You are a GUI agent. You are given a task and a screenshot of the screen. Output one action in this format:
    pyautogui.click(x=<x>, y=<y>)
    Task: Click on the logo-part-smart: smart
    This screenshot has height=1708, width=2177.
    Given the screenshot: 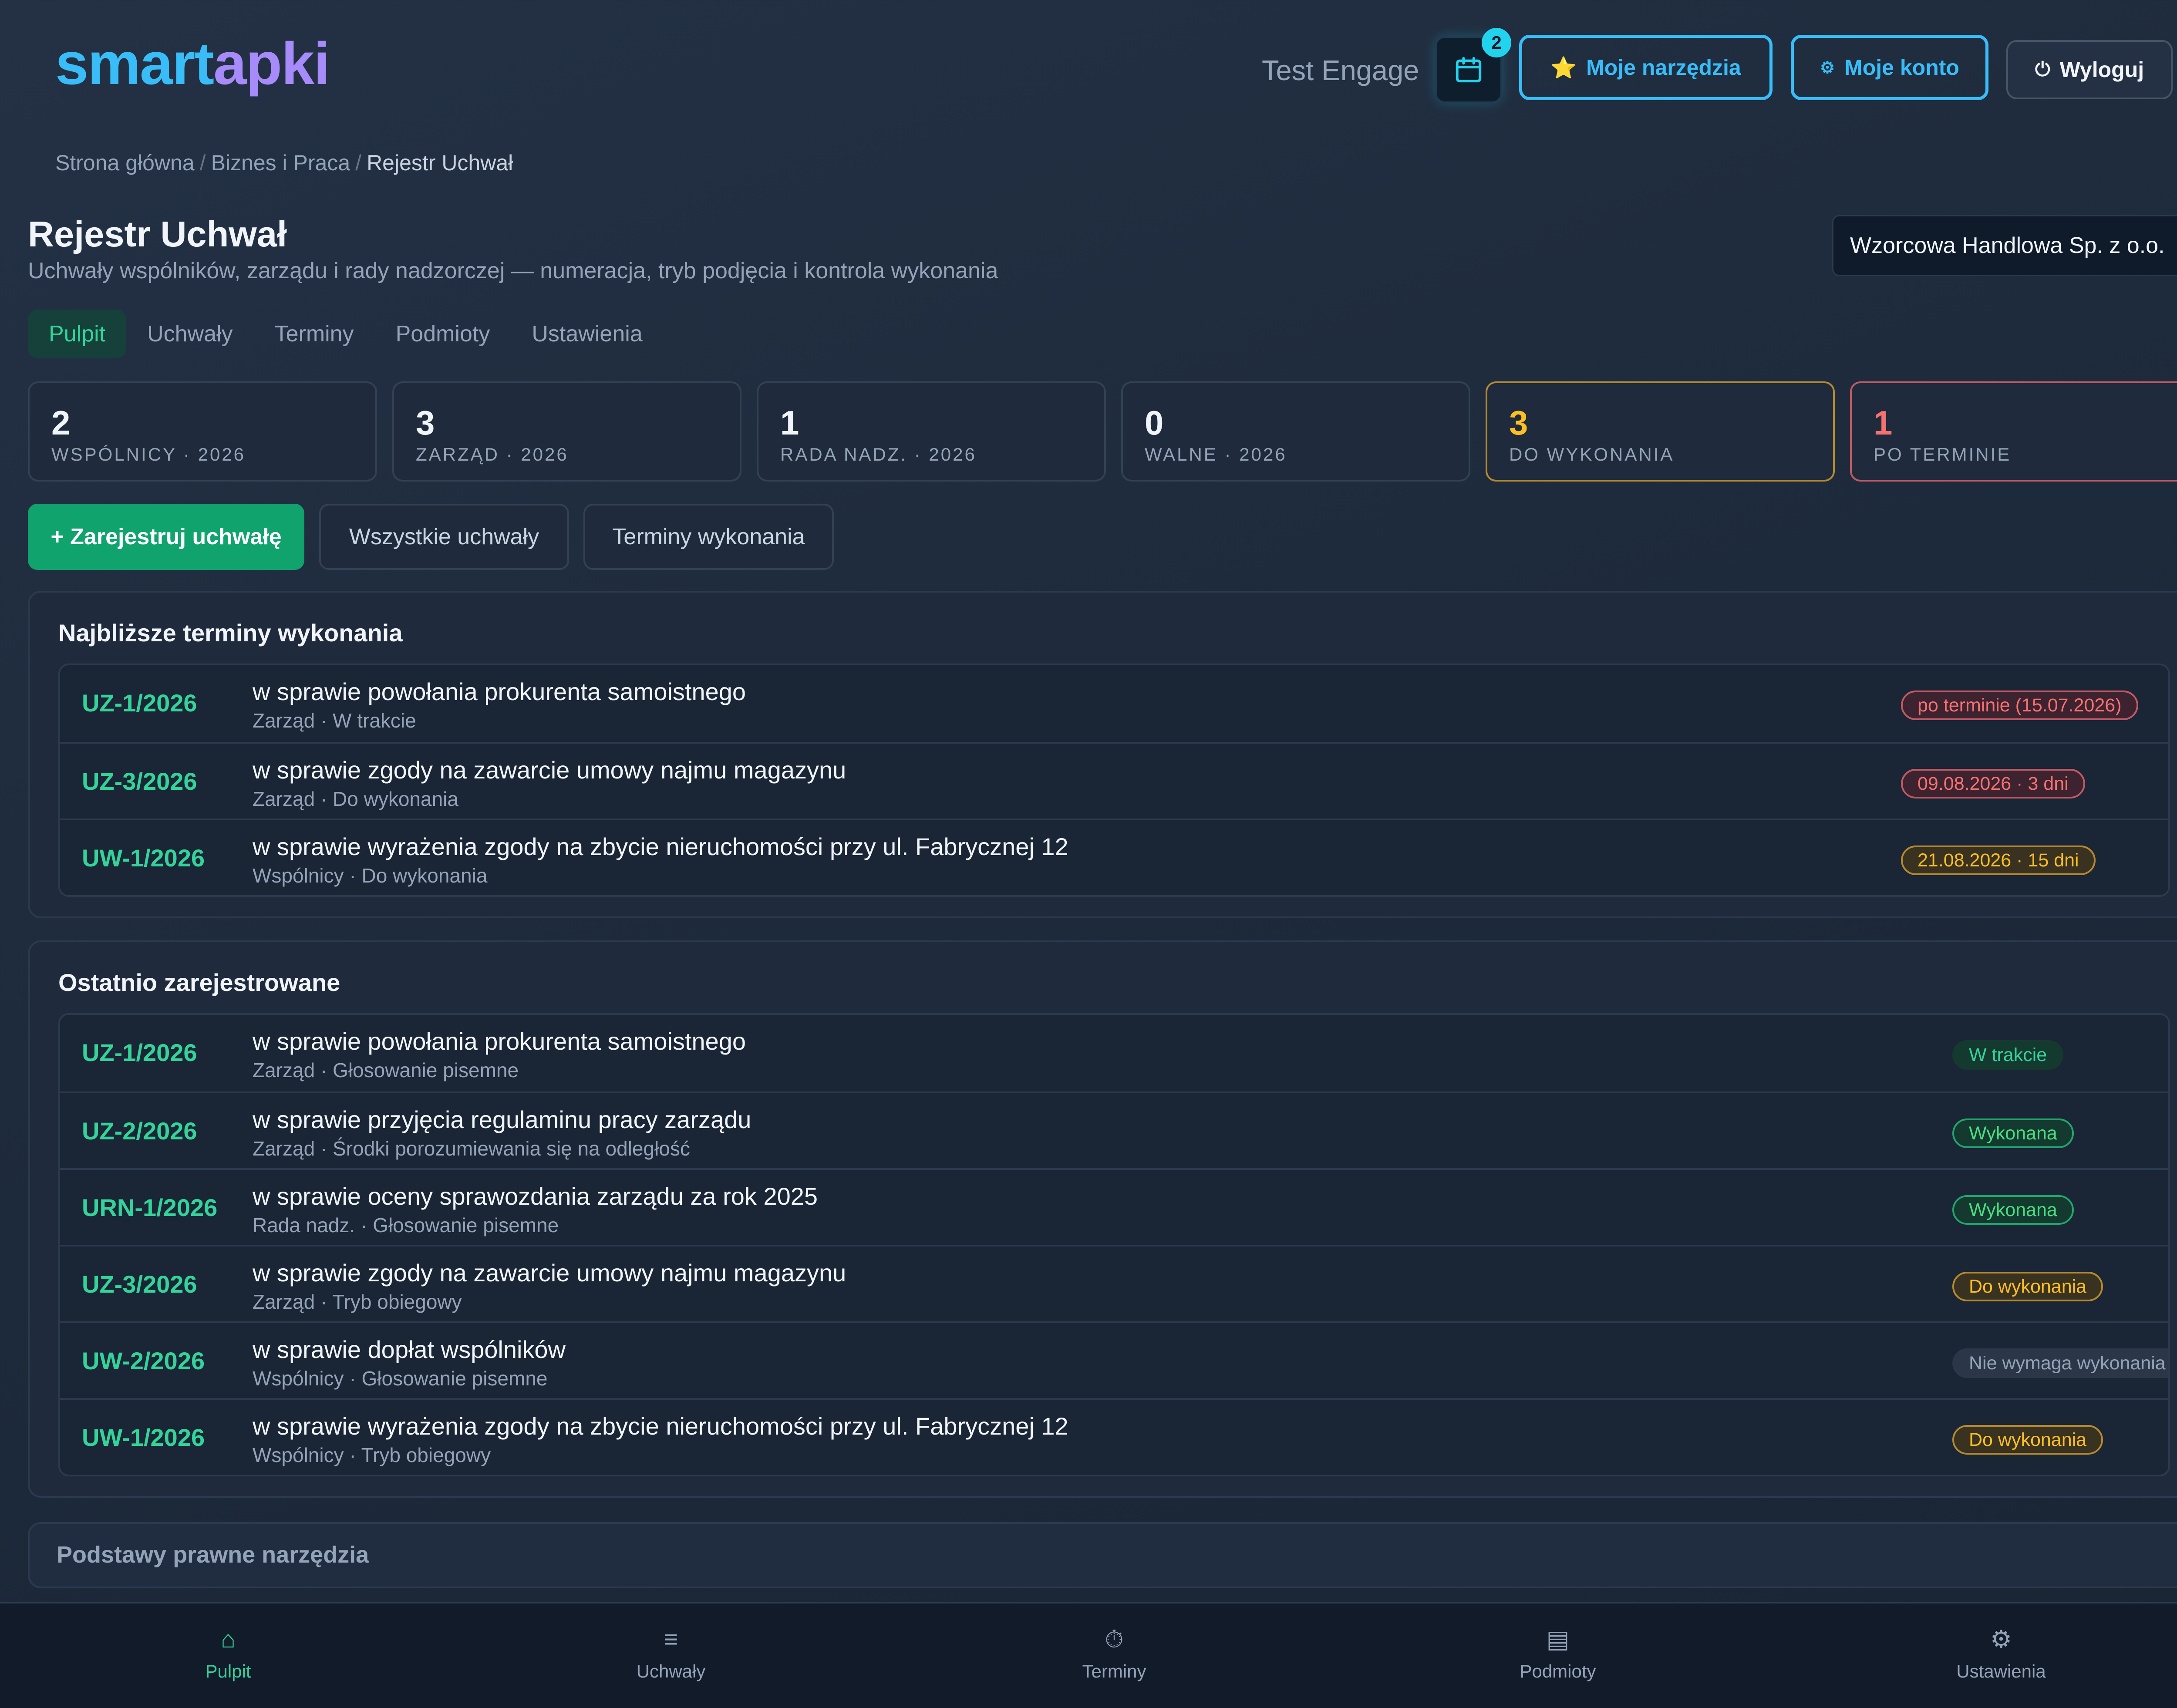 What is the action you would take?
    pyautogui.click(x=134, y=63)
    